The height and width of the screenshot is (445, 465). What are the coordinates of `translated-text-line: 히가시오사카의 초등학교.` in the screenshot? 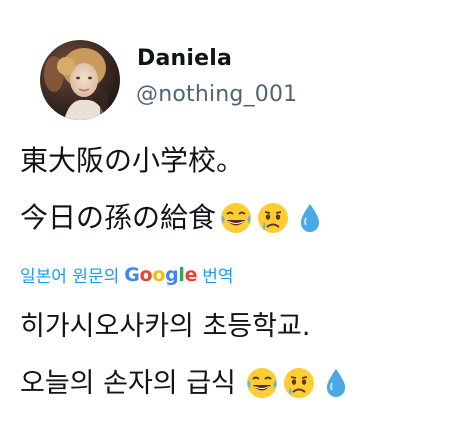 It's located at (165, 326).